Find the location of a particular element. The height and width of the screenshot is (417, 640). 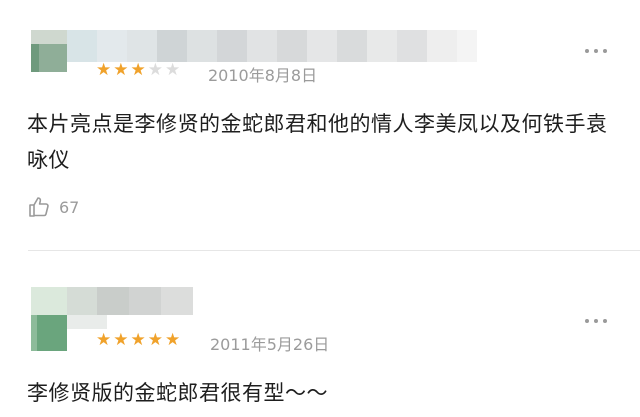

review-date: 2011年5月26日 is located at coordinates (270, 344).